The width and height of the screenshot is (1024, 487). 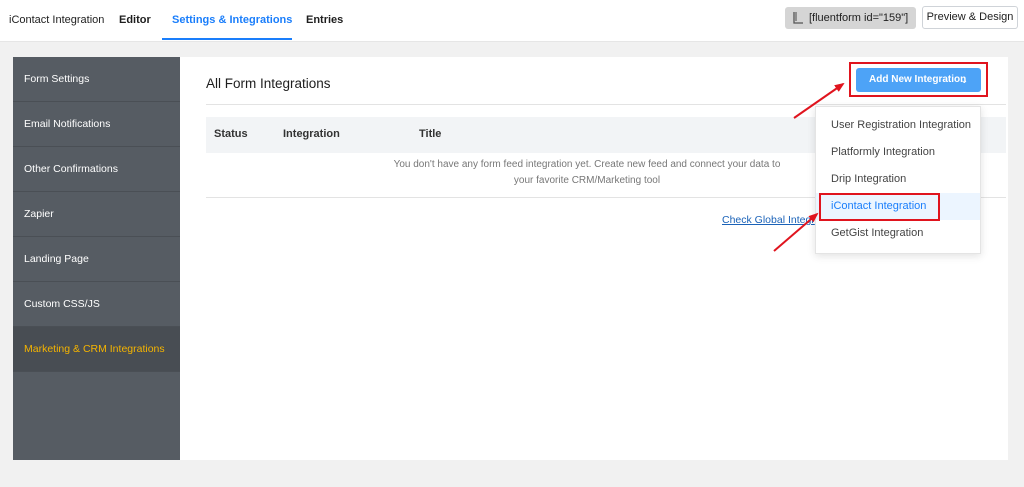 What do you see at coordinates (859, 18) in the screenshot?
I see `shortcode-text: [fluentform id="159"]` at bounding box center [859, 18].